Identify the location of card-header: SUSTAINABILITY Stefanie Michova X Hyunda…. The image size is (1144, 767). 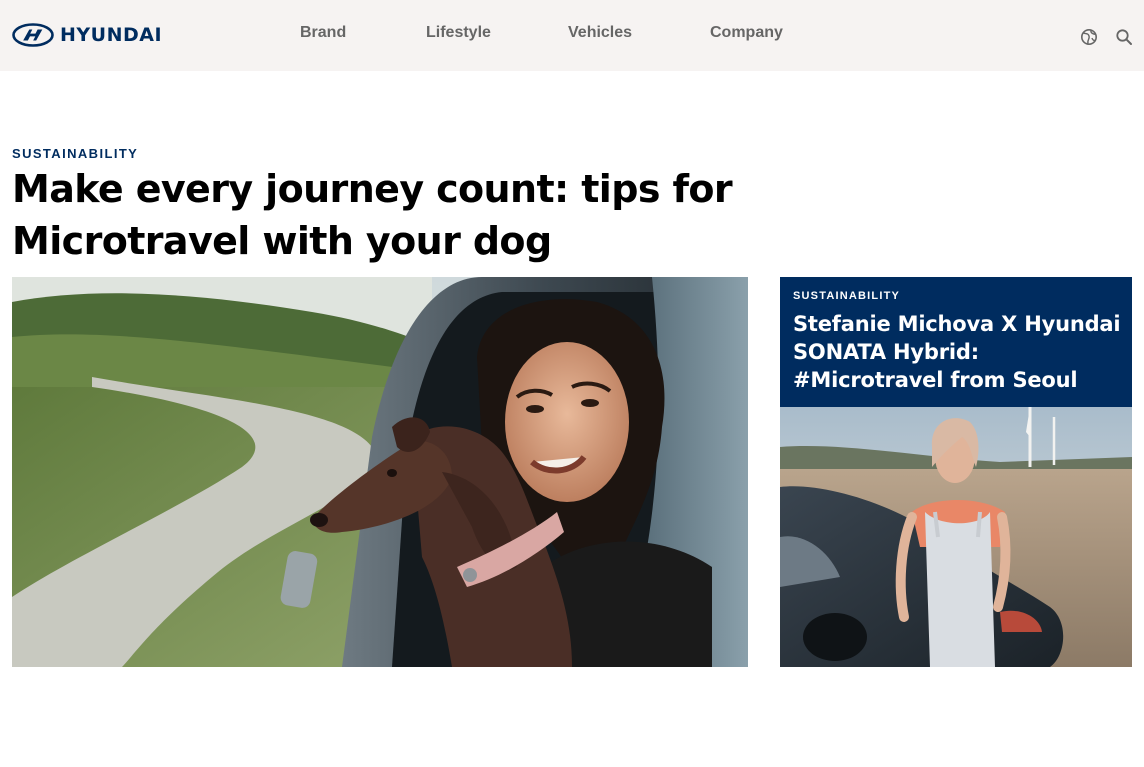
(956, 342).